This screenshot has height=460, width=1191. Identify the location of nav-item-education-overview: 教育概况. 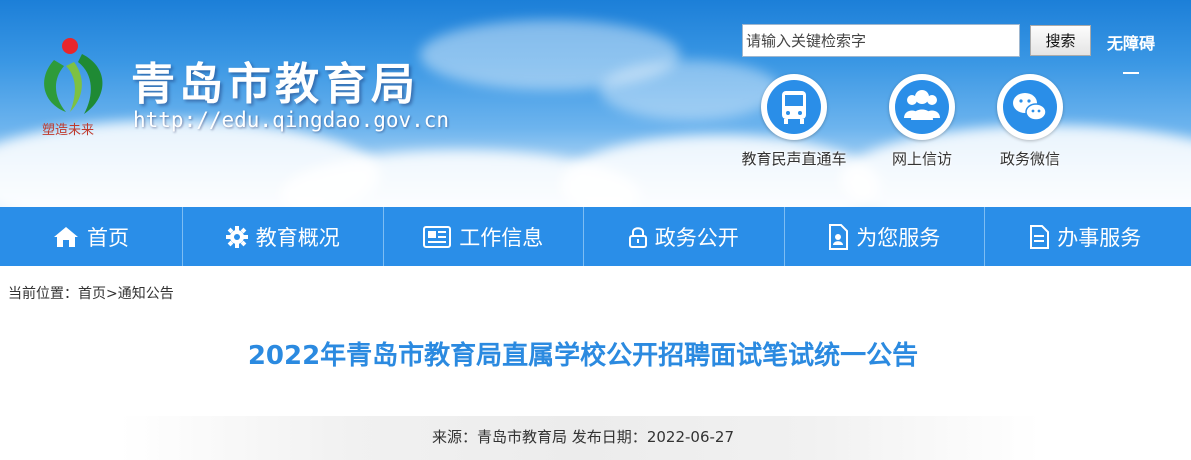
(283, 236).